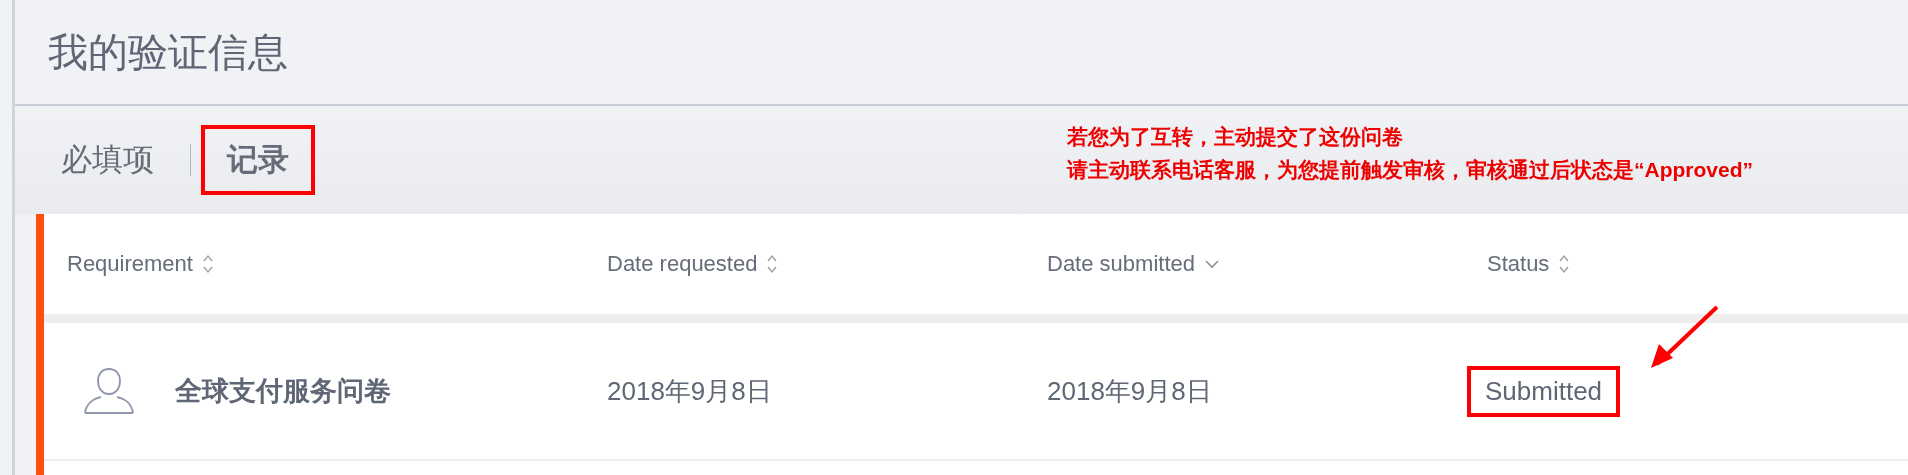  Describe the element at coordinates (168, 52) in the screenshot. I see `page-title: 我的验证信息` at that location.